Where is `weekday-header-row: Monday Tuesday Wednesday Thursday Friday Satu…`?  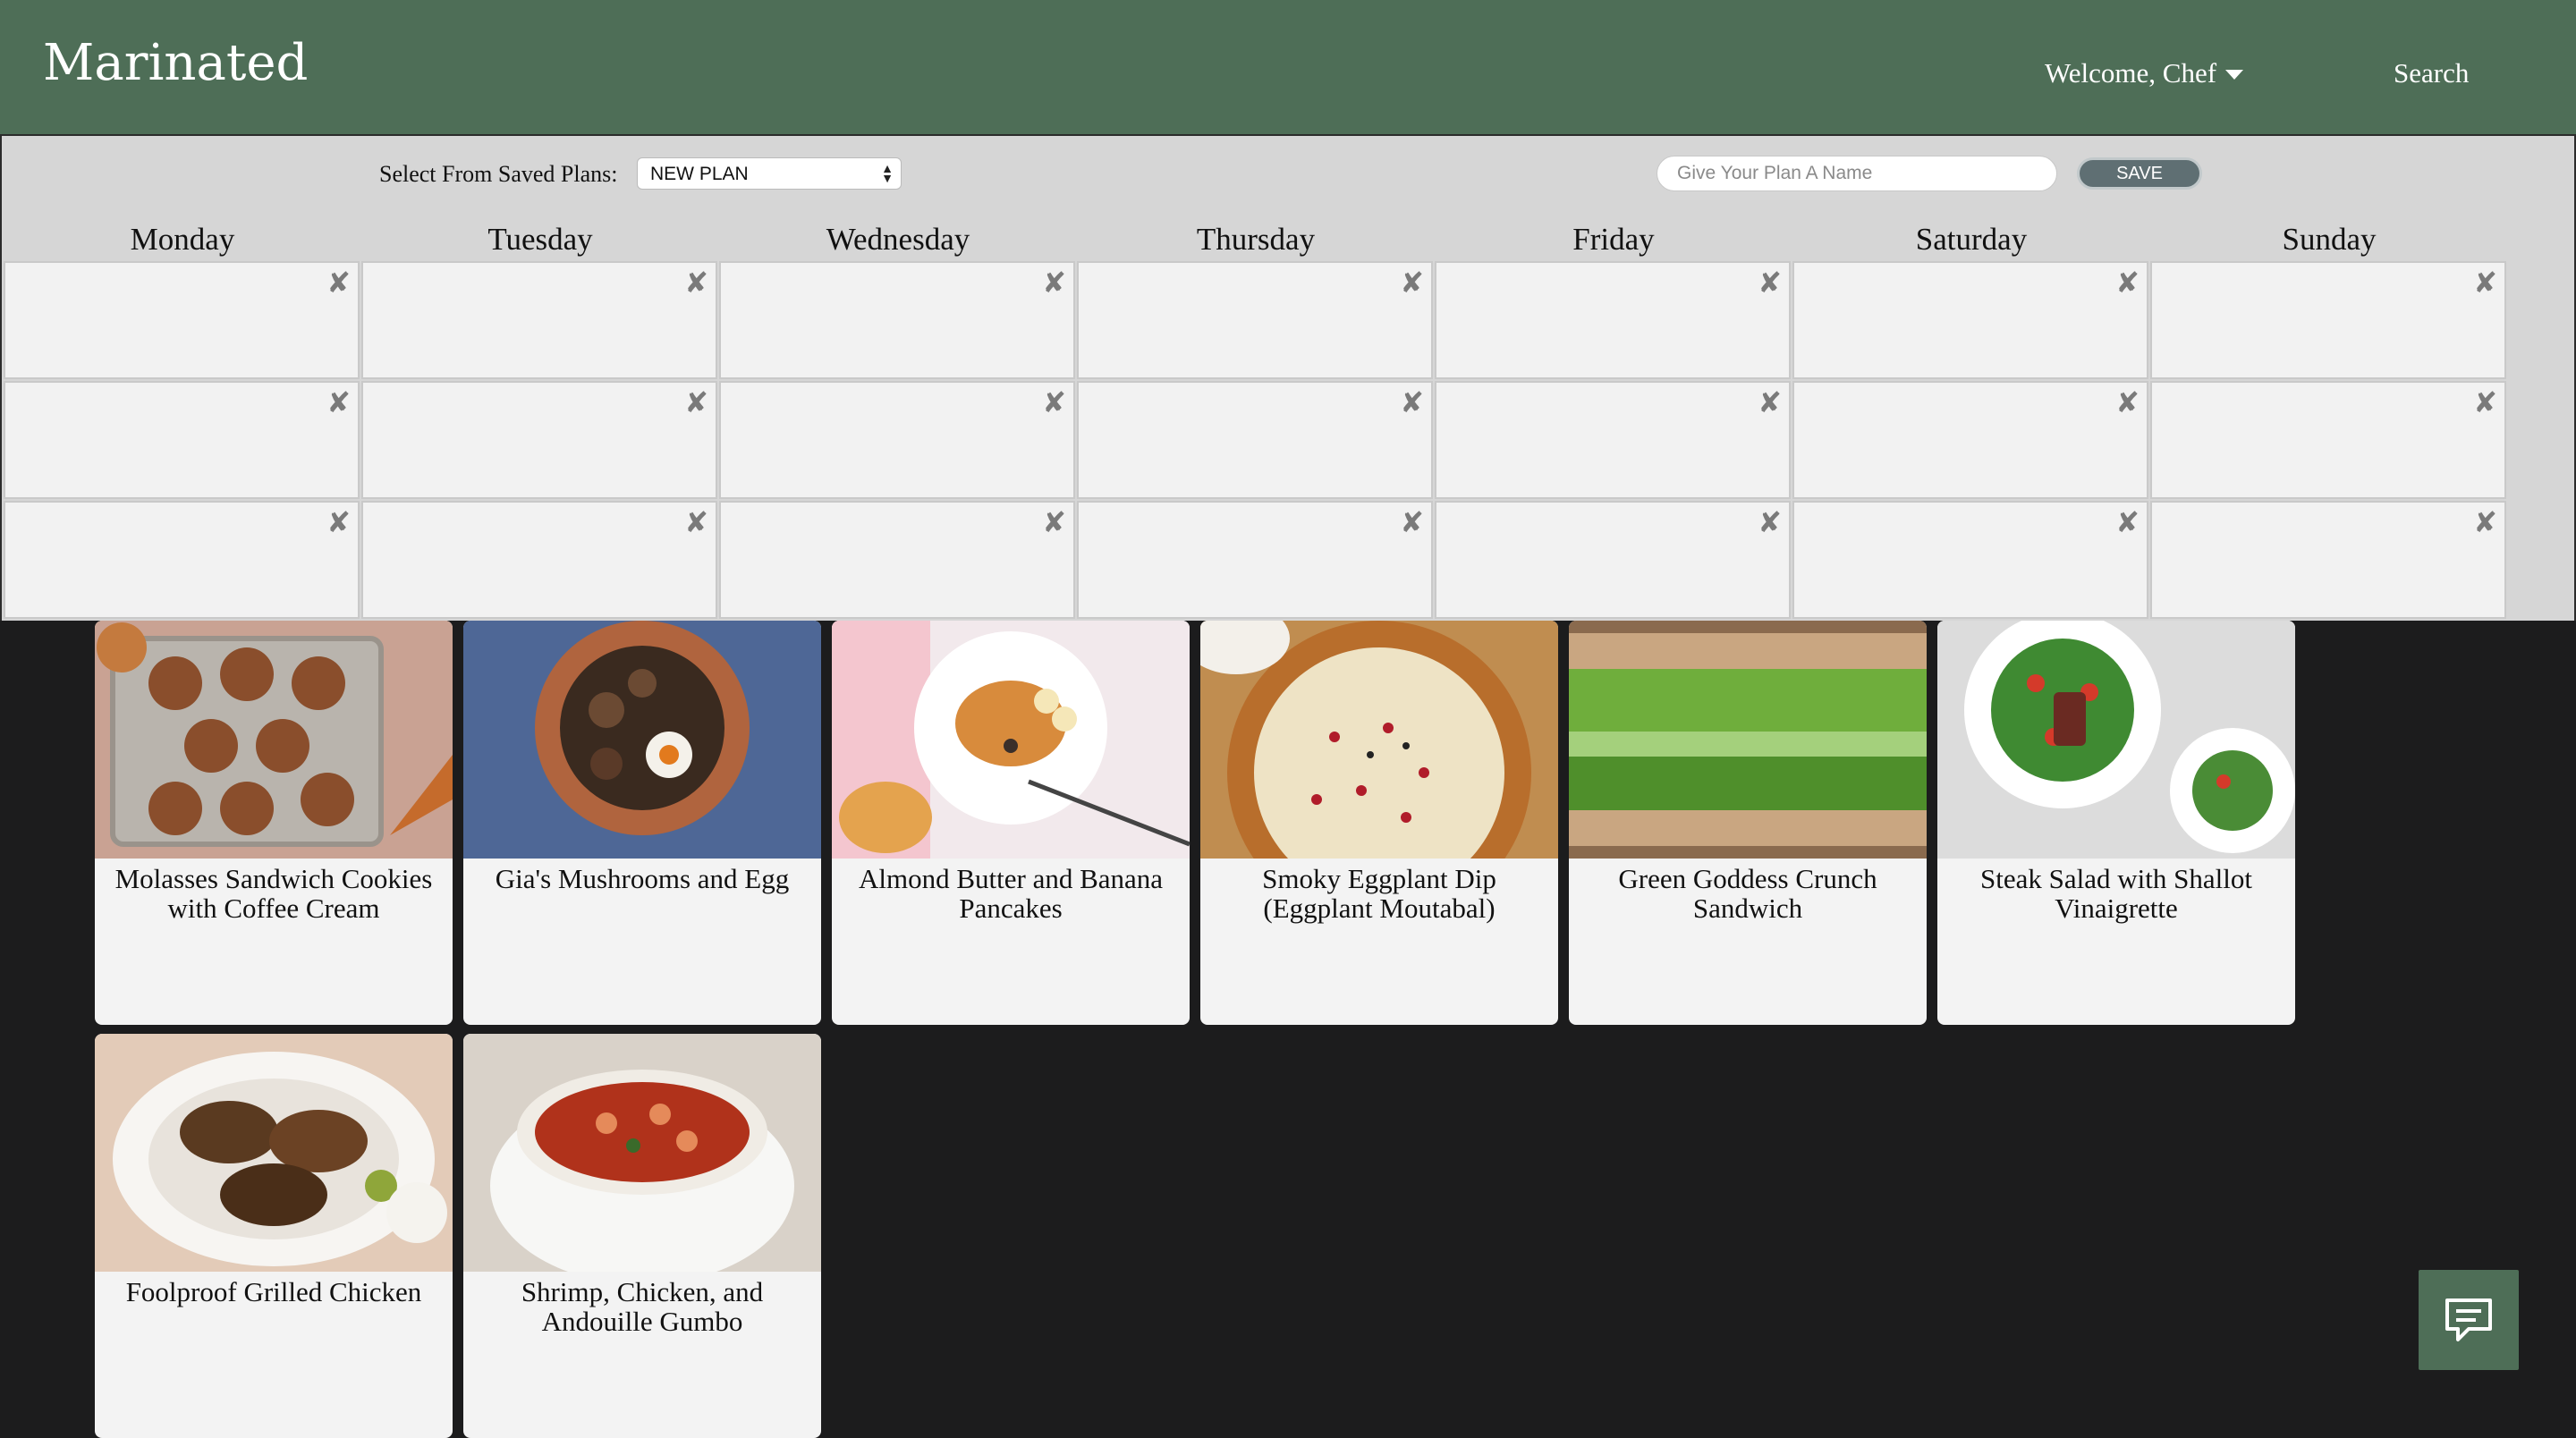 weekday-header-row: Monday Tuesday Wednesday Thursday Friday Satu… is located at coordinates (1256, 240).